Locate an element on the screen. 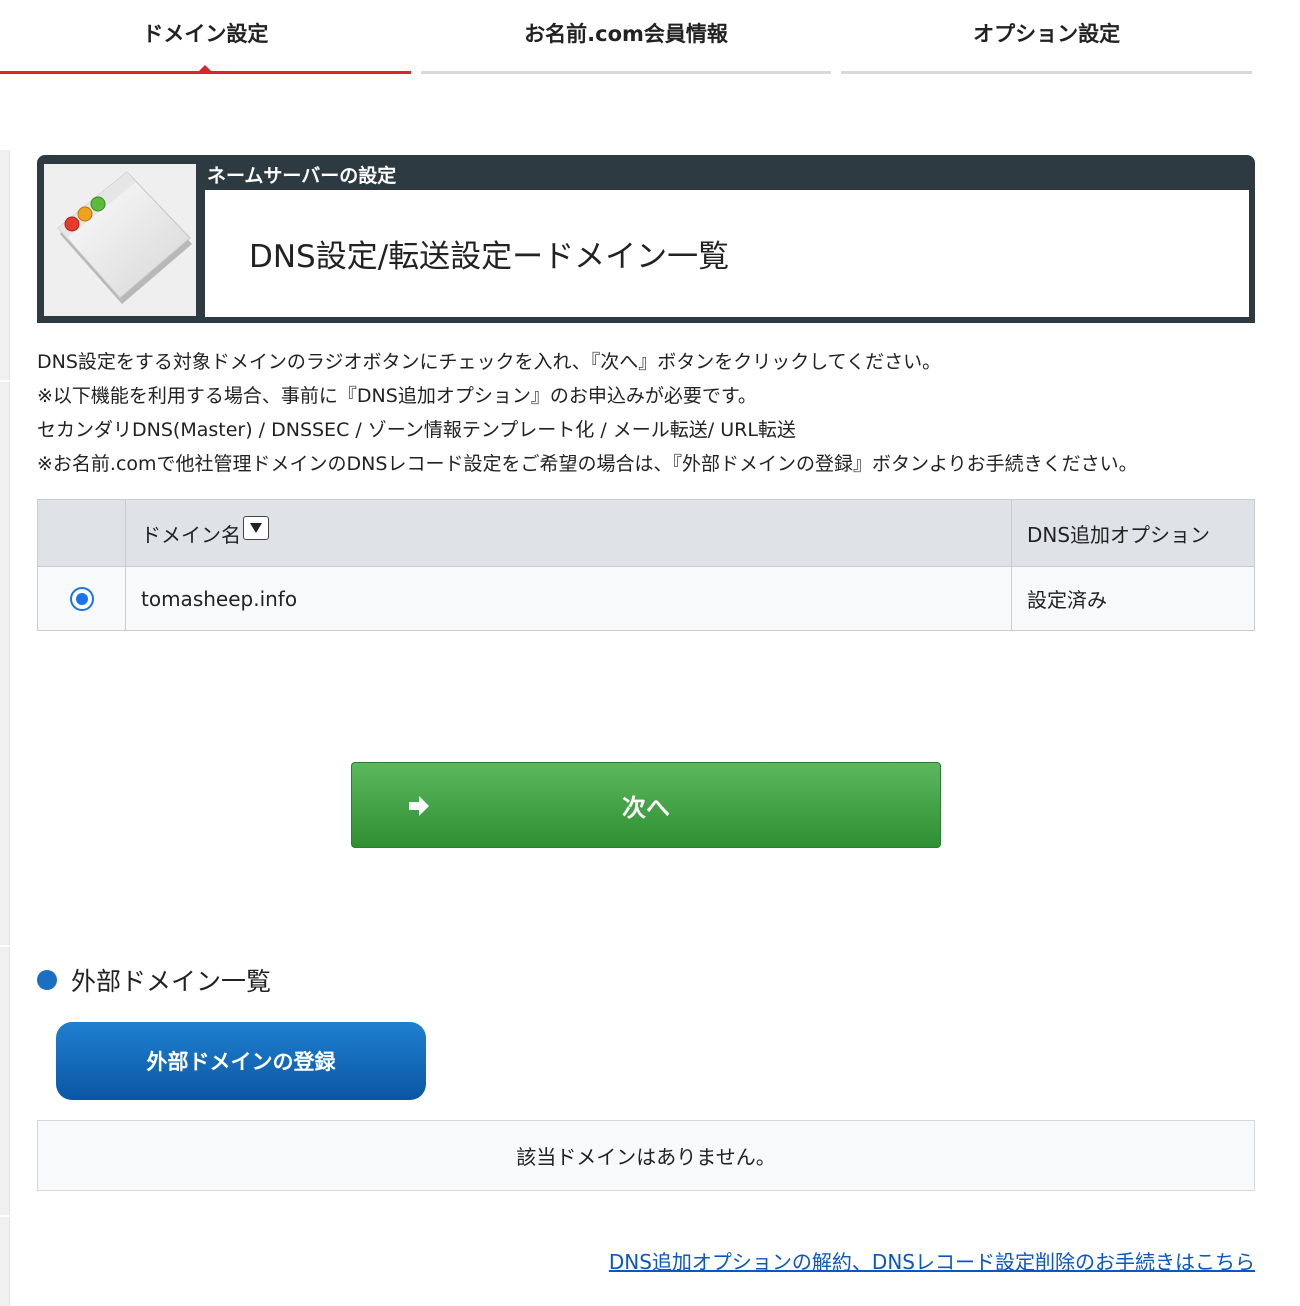  register-external-domain-button: 外部ドメインの登録 is located at coordinates (241, 1061).